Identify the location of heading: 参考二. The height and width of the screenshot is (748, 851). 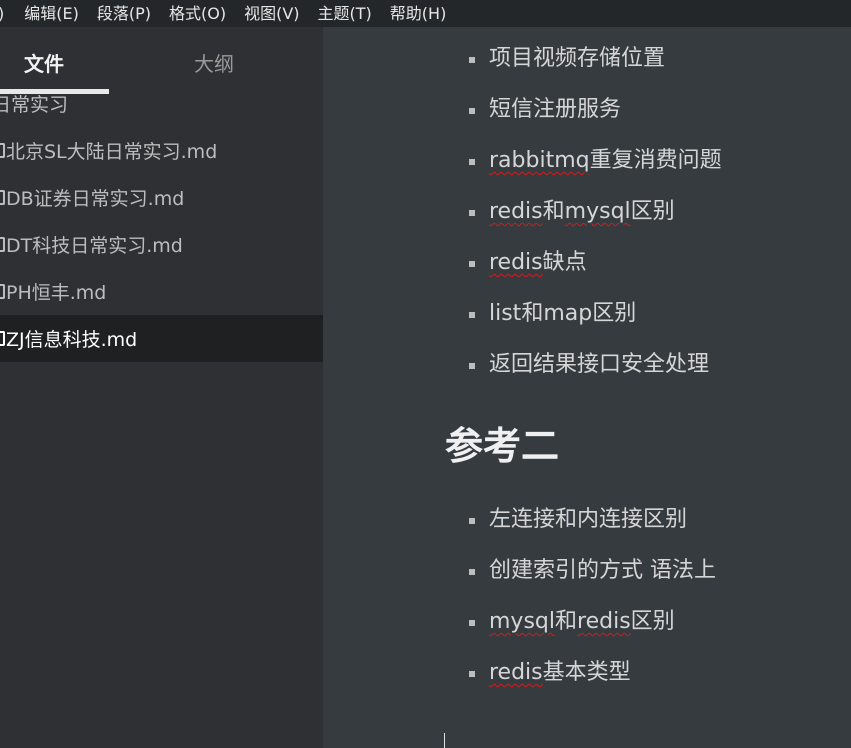
(502, 442).